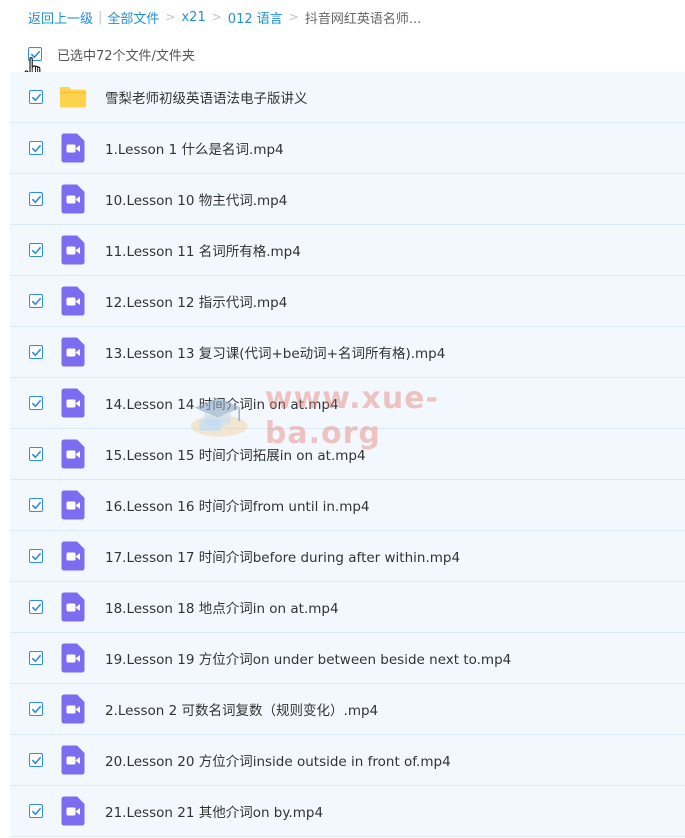 Image resolution: width=685 pixels, height=838 pixels. I want to click on file-row: 15.Lesson 15 时间介词拓展in on at.mp4, so click(347, 454).